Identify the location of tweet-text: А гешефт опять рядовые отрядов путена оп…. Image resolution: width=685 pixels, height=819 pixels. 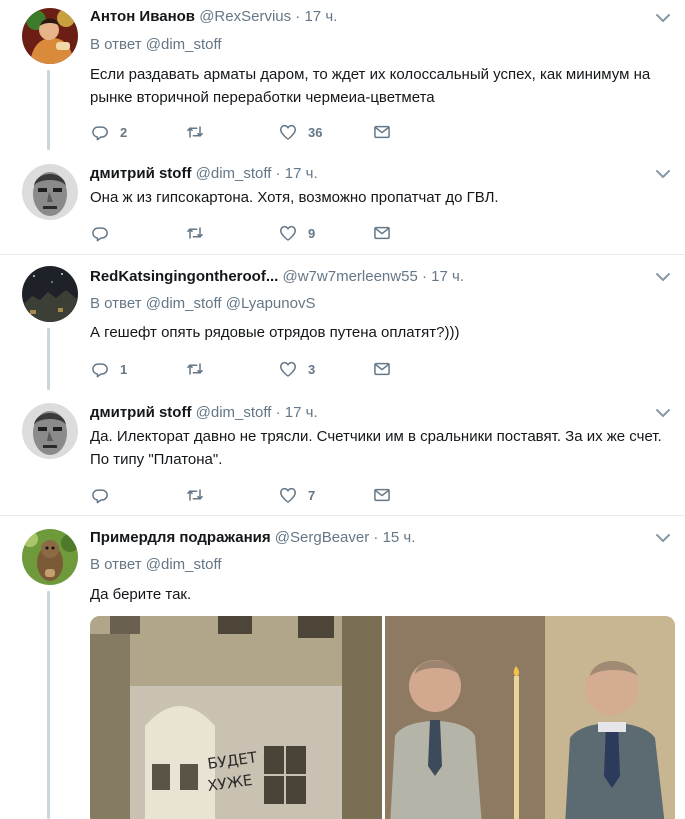
(275, 332).